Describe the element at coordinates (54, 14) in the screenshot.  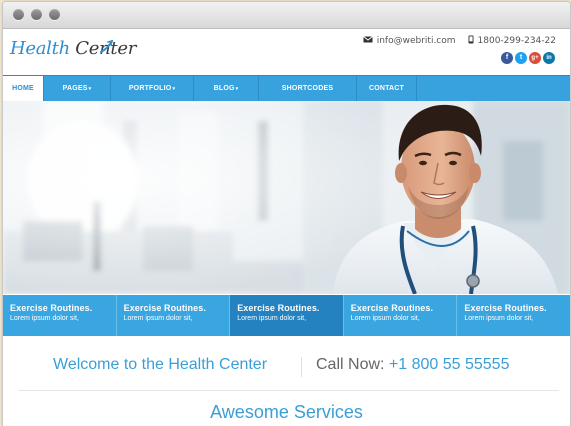
I see `maximize-window-button` at that location.